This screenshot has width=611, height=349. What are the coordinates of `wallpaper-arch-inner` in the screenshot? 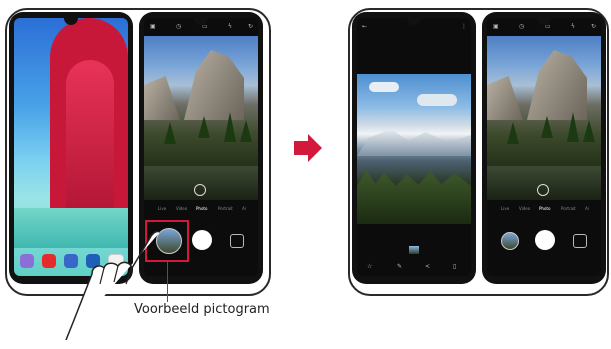 It's located at (90, 140).